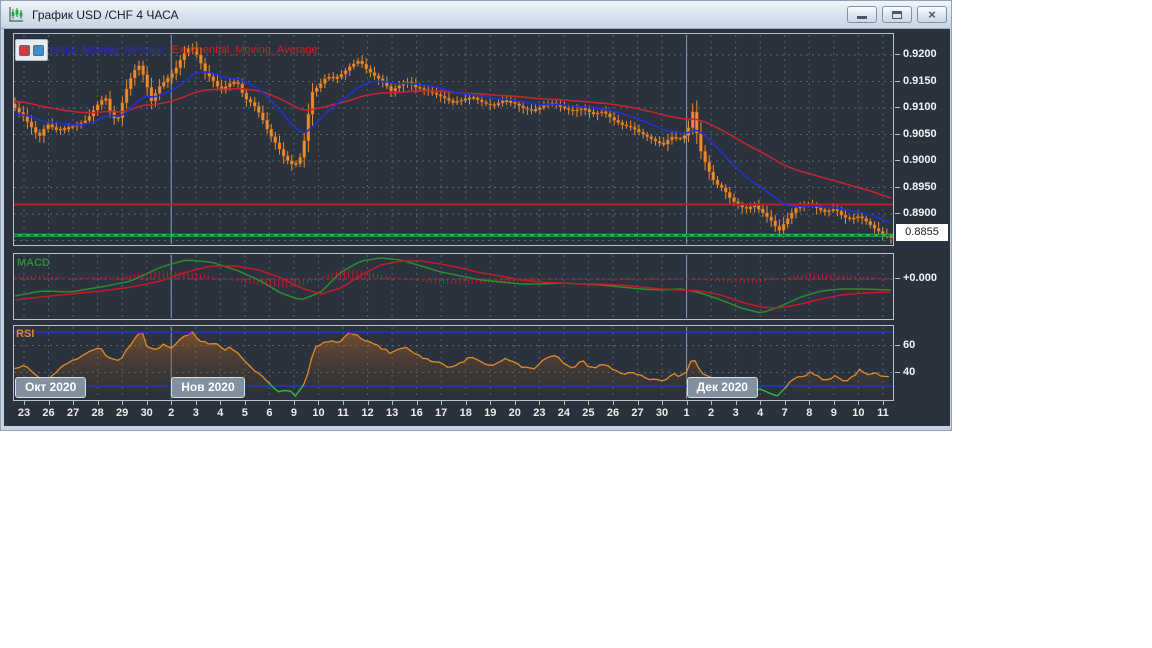 Image resolution: width=1152 pixels, height=648 pixels. I want to click on time-tick-label: 17, so click(441, 413).